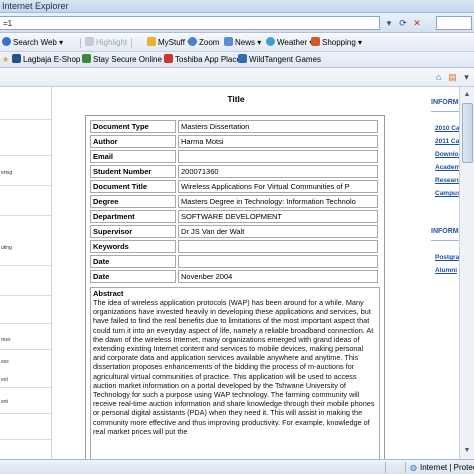  I want to click on link-alumni: Alumni, so click(446, 270).